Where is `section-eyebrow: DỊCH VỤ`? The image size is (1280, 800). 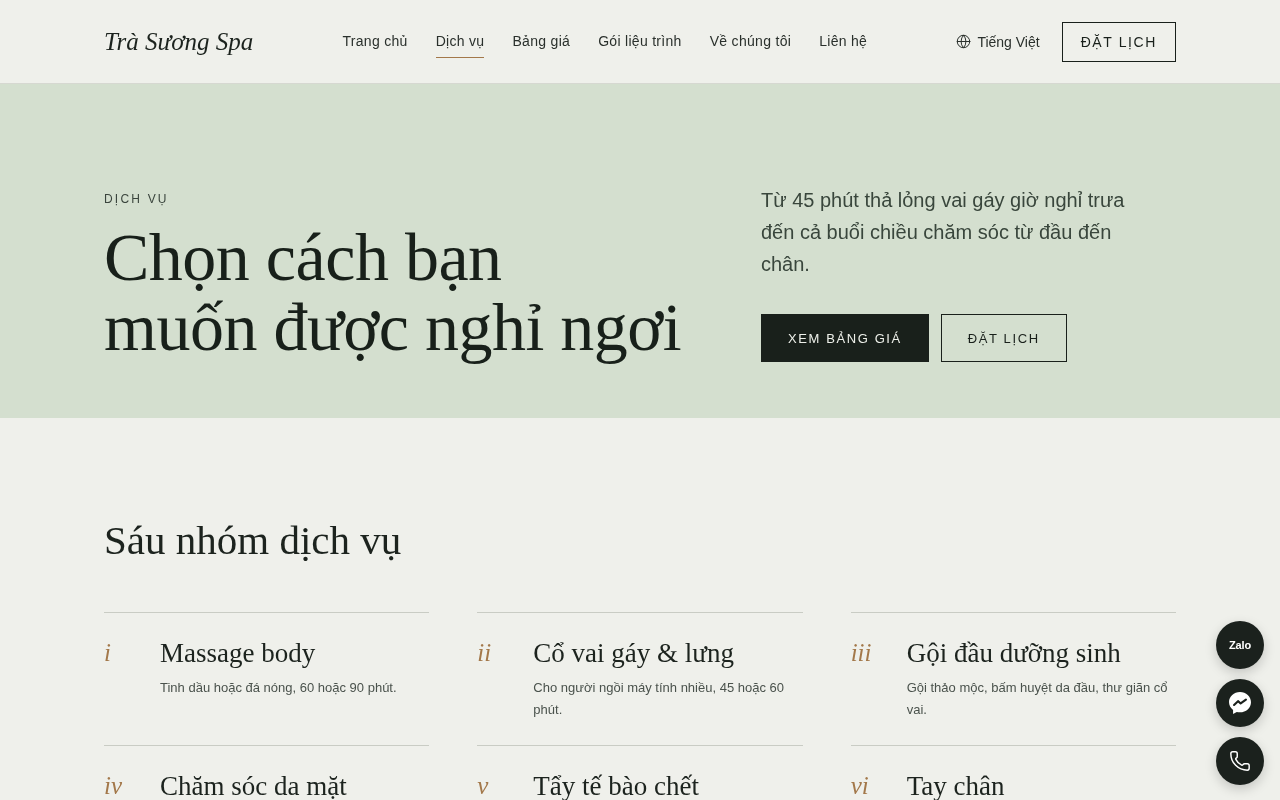 section-eyebrow: DỊCH VỤ is located at coordinates (137, 199).